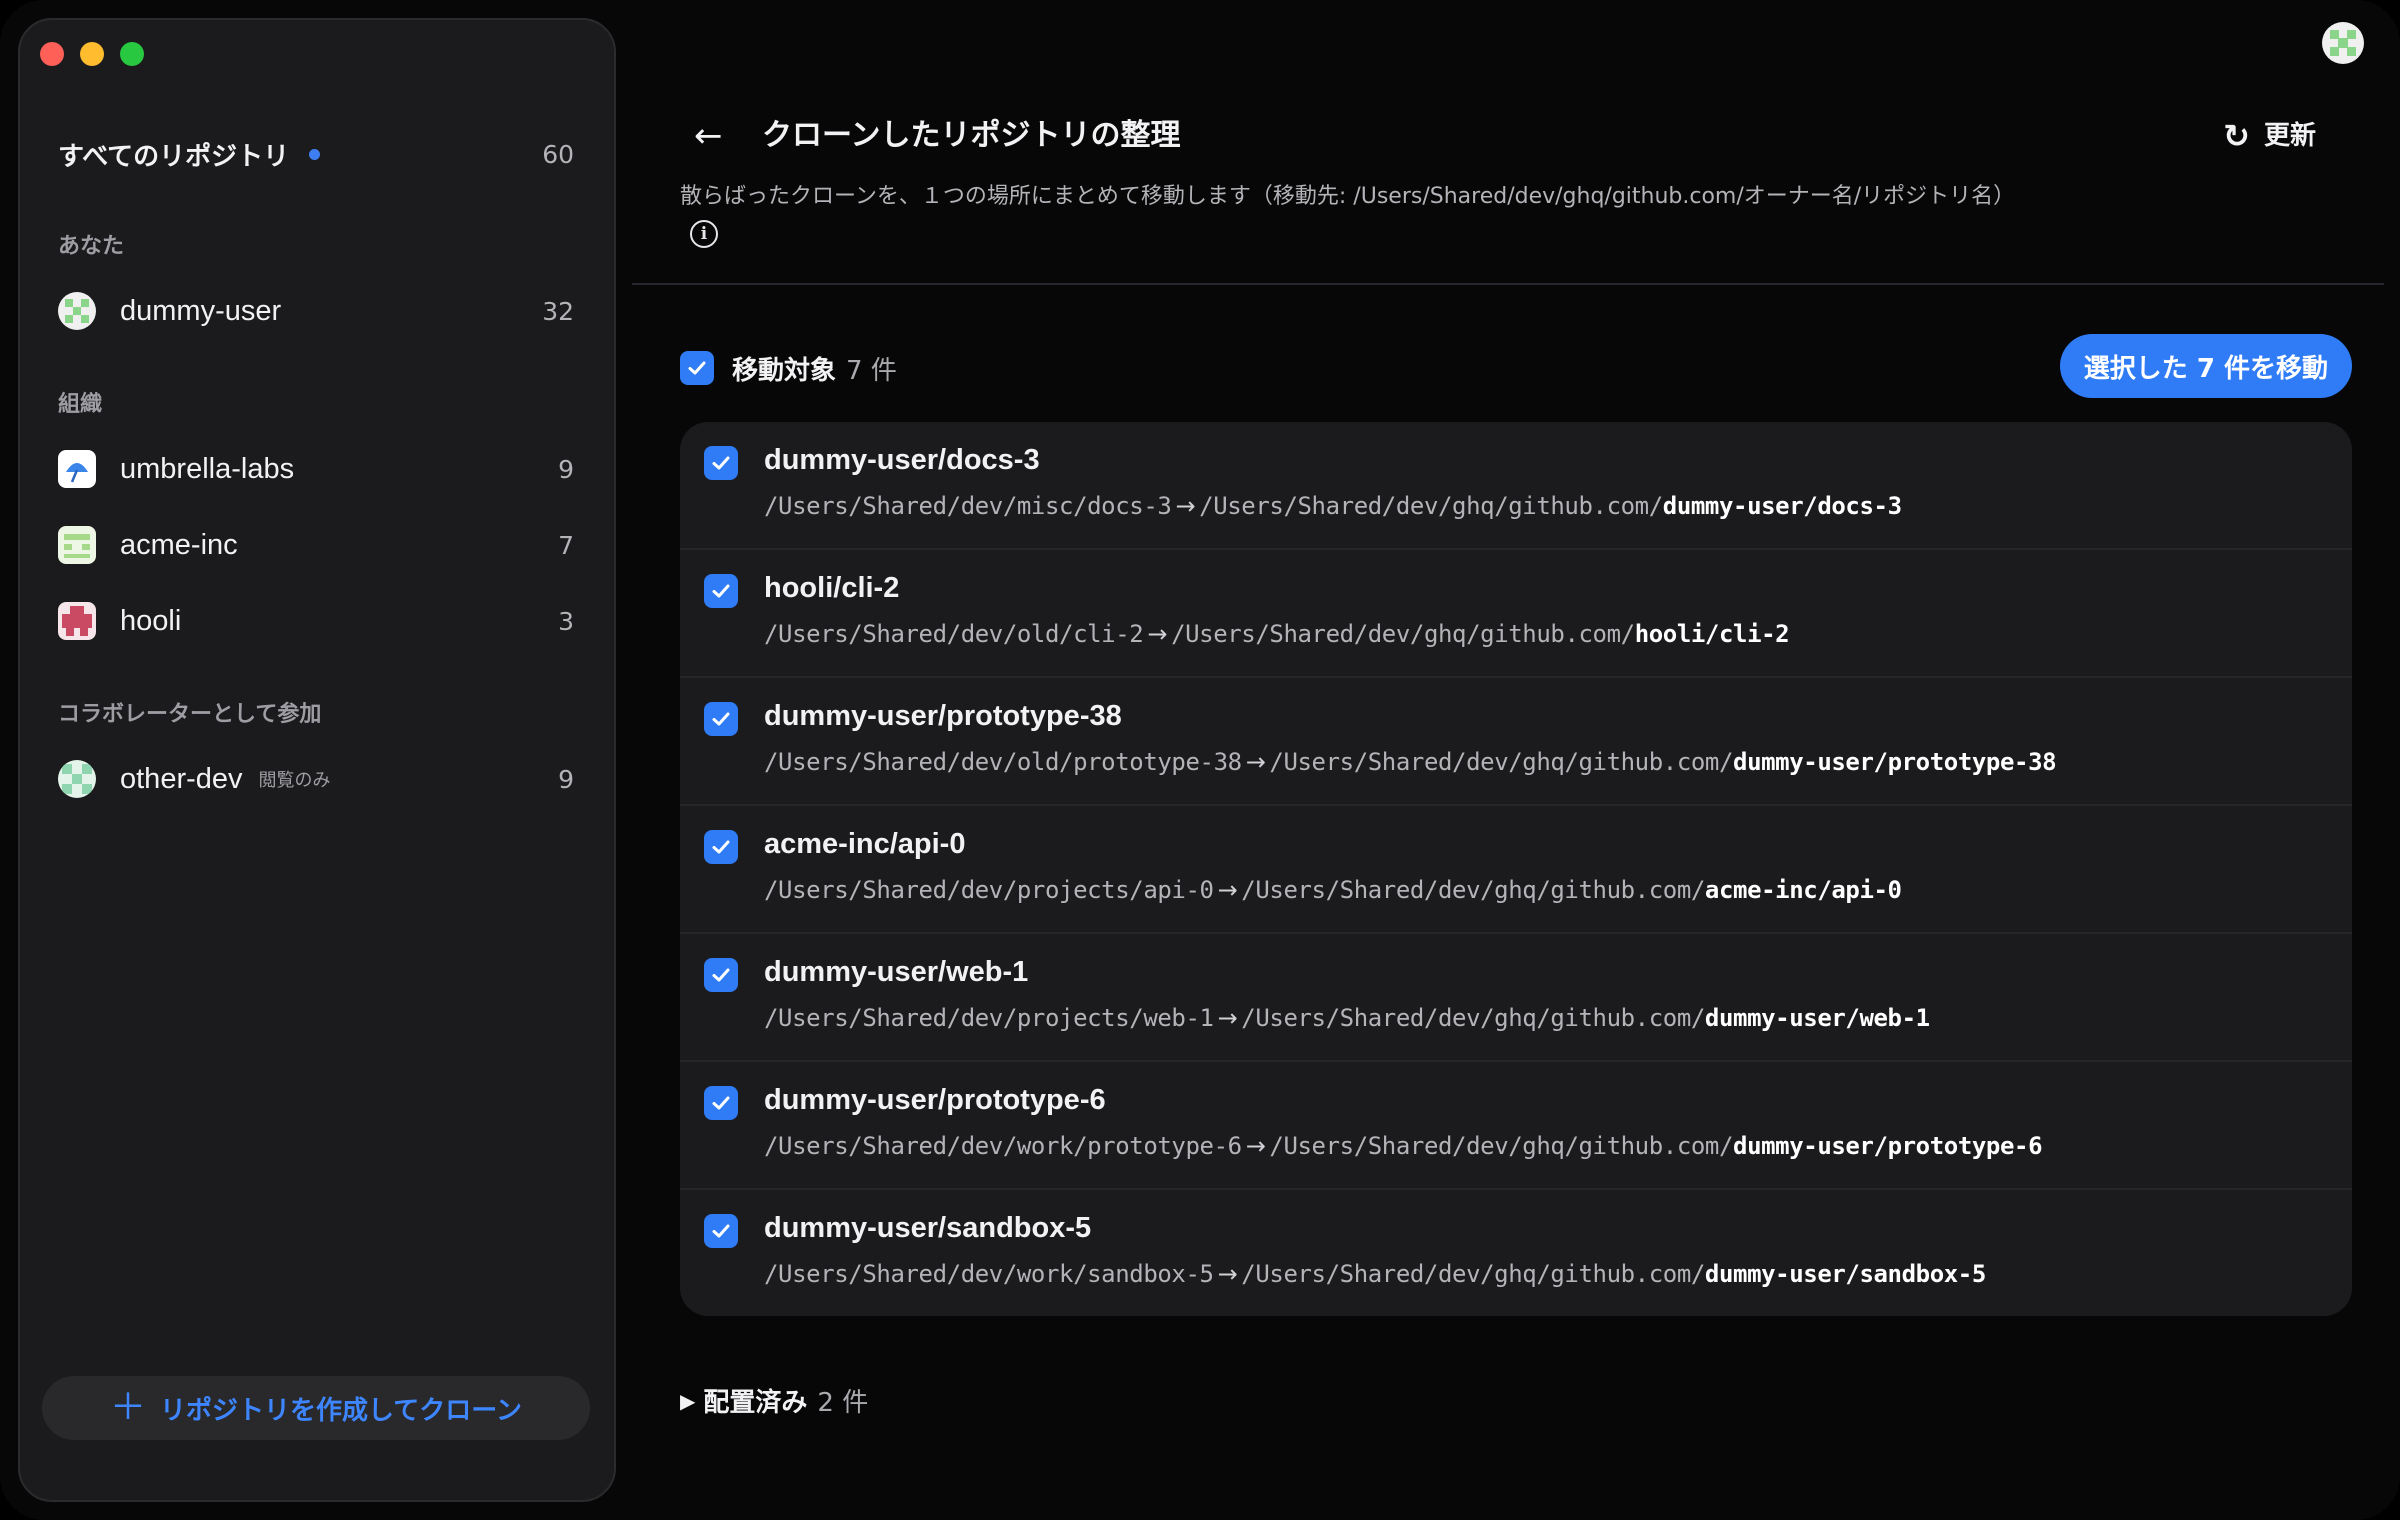 This screenshot has height=1520, width=2400. What do you see at coordinates (704, 234) in the screenshot?
I see `info-icon: i` at bounding box center [704, 234].